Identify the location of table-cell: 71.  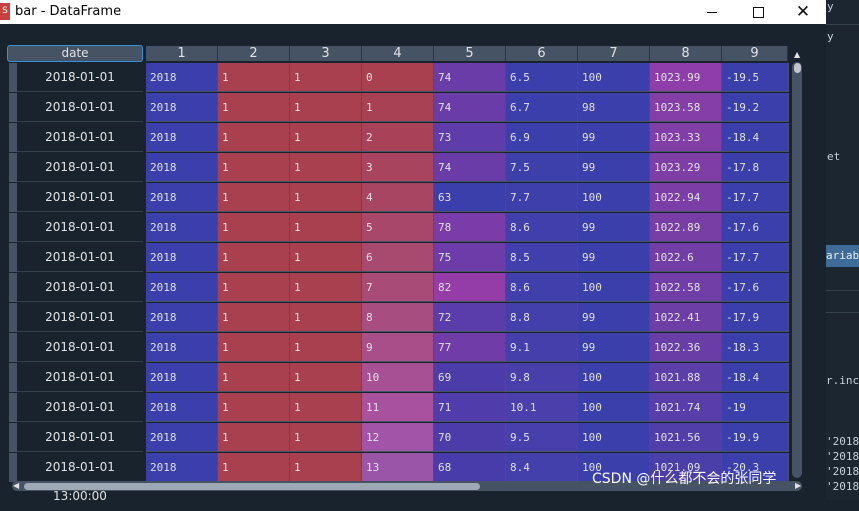
(470, 407).